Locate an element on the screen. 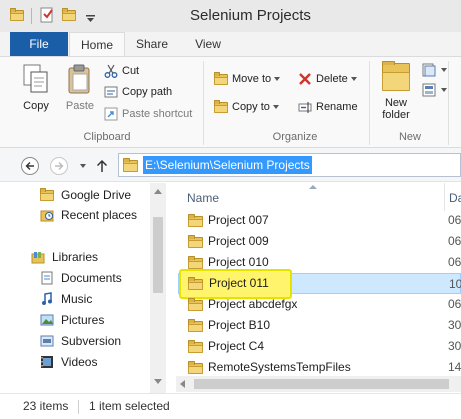 This screenshot has width=461, height=419. paste-label: Paste is located at coordinates (80, 106).